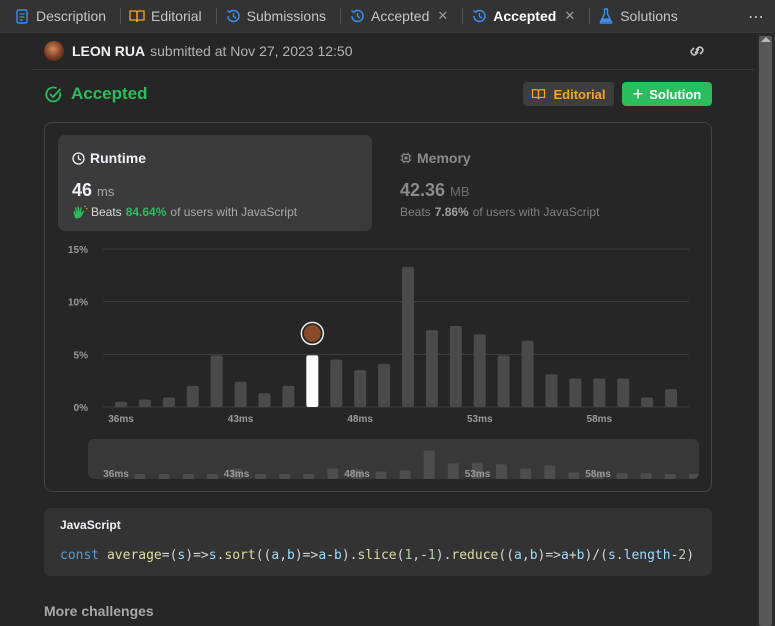  I want to click on tab-editorial: Editorial, so click(168, 16).